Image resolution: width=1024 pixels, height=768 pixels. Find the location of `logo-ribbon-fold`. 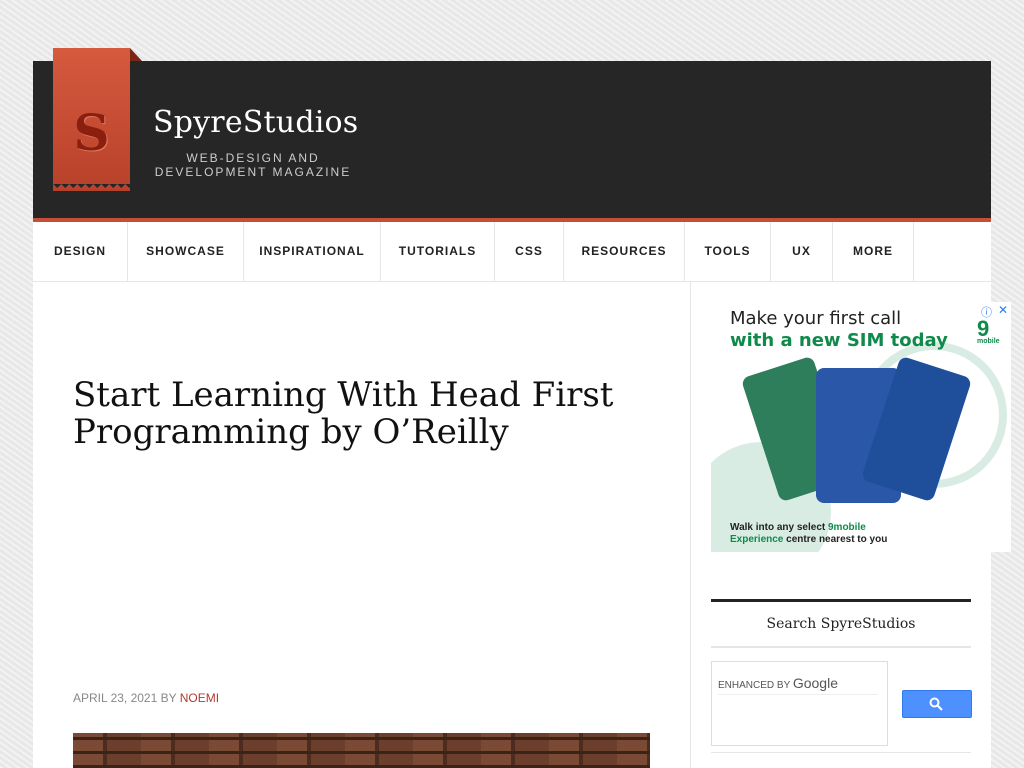

logo-ribbon-fold is located at coordinates (136, 54).